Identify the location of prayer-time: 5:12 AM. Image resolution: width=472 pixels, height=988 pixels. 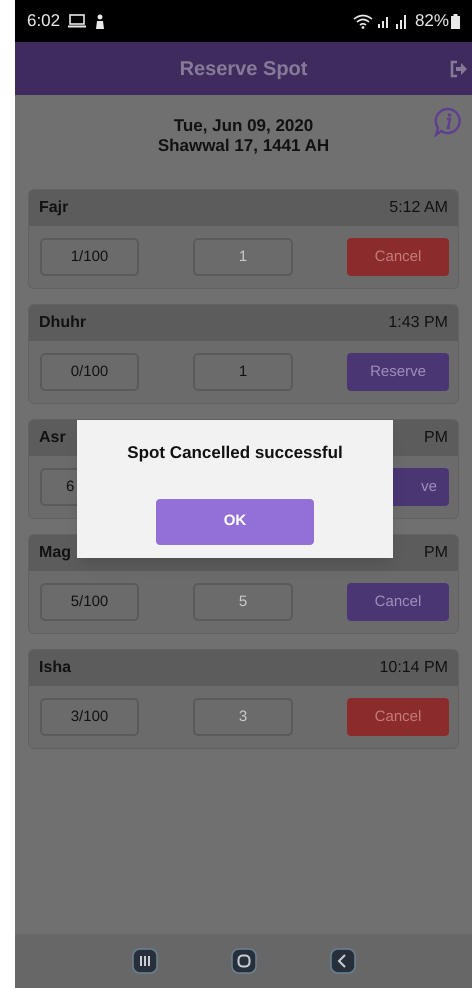
(418, 208).